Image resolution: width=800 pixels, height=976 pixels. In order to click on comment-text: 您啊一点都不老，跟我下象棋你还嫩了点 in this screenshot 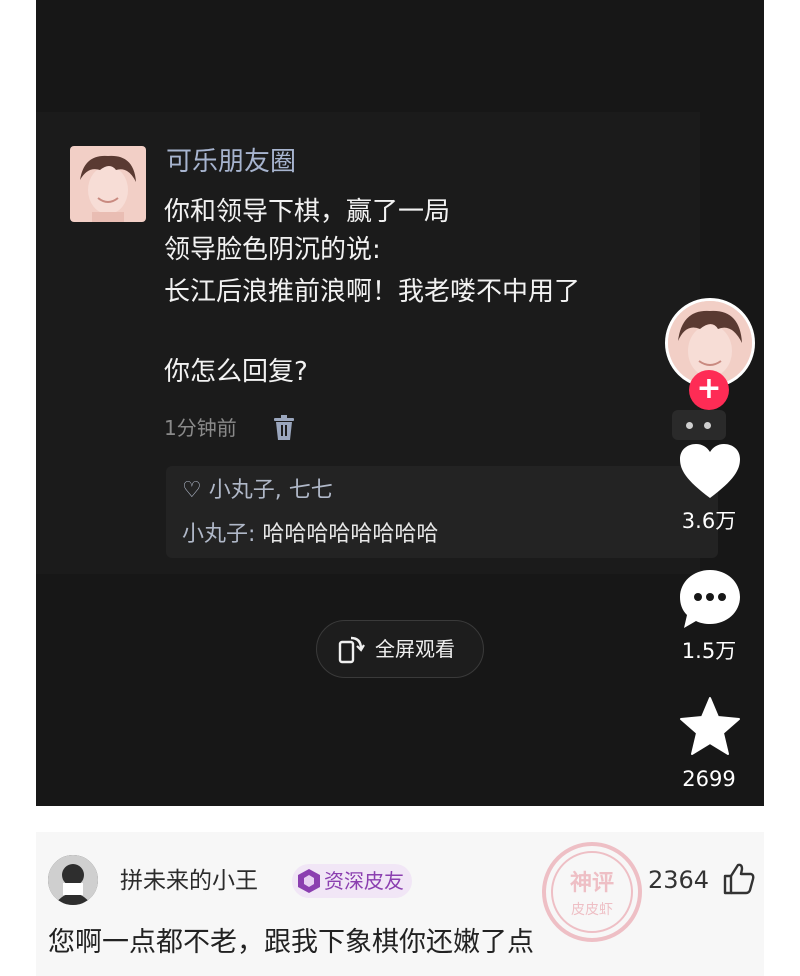, I will do `click(291, 942)`.